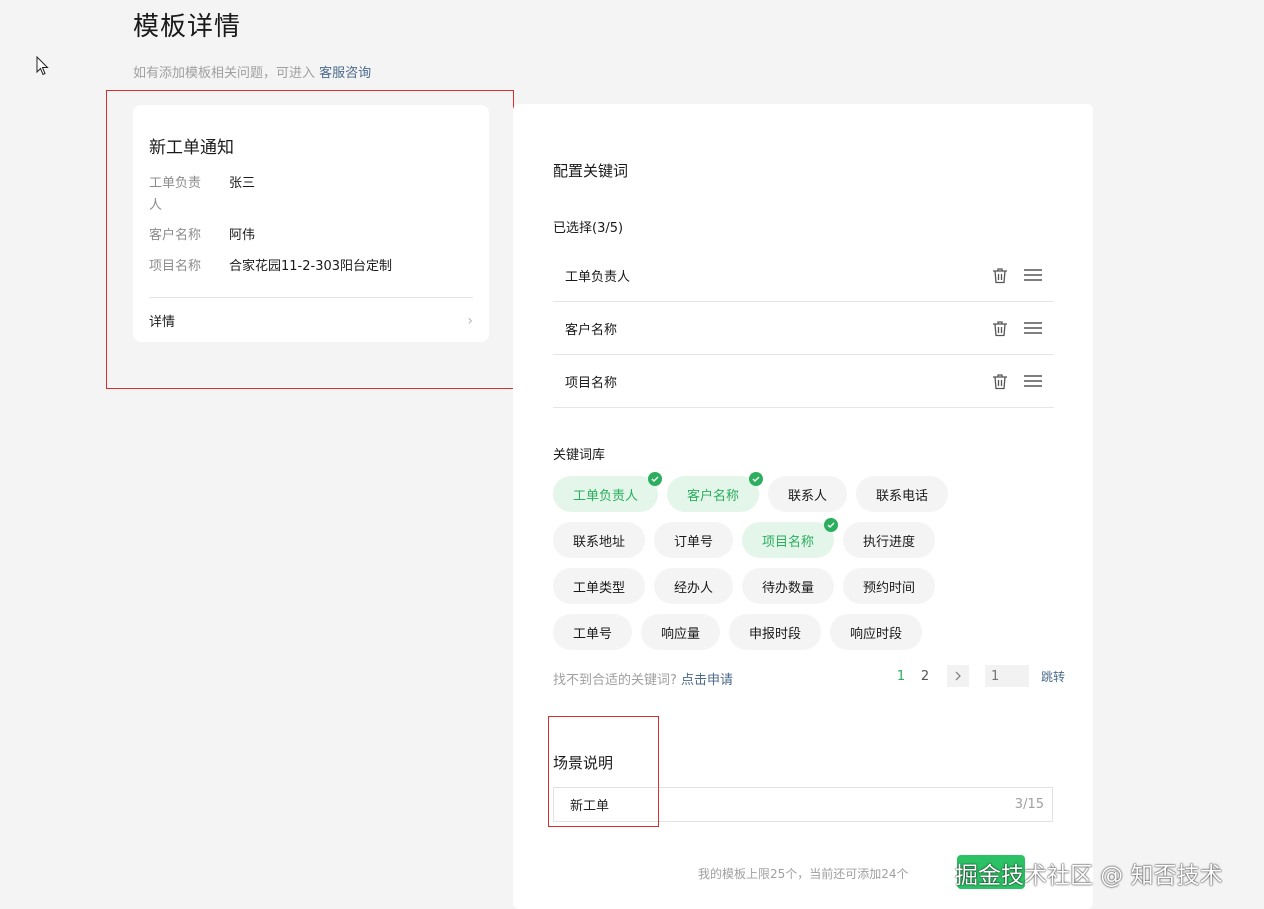  I want to click on mouse-cursor-icon, so click(42, 66).